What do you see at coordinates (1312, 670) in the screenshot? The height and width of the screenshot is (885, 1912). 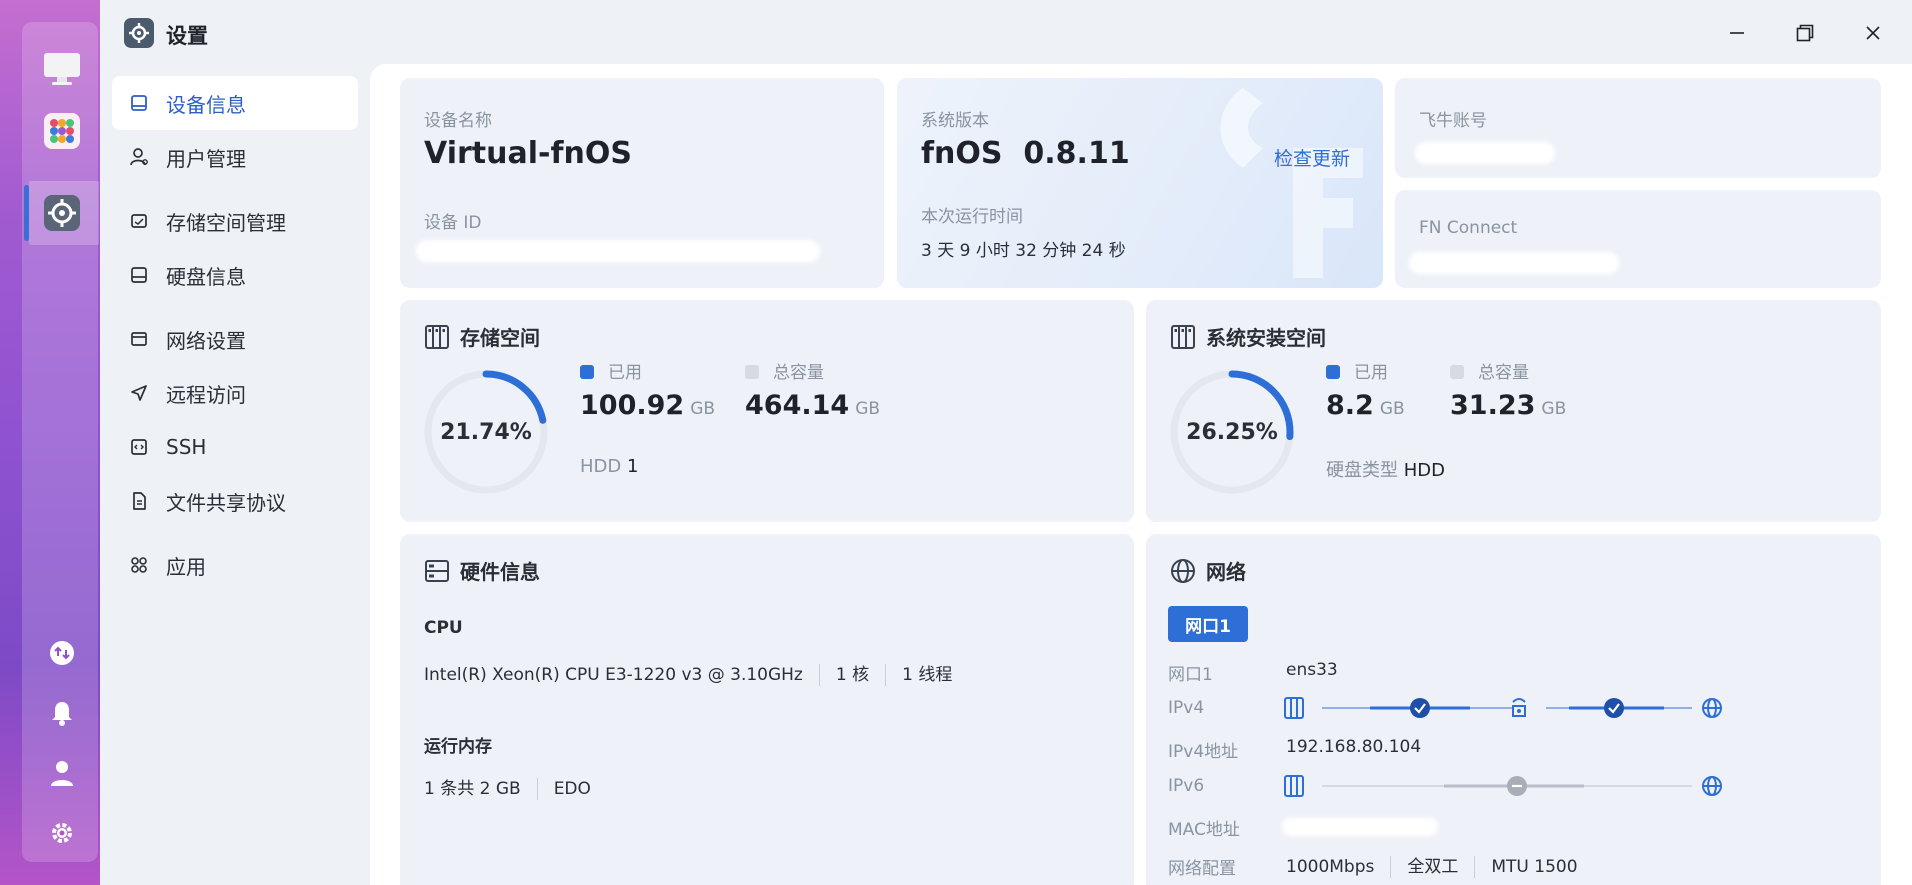 I see `port-value: ens33` at bounding box center [1312, 670].